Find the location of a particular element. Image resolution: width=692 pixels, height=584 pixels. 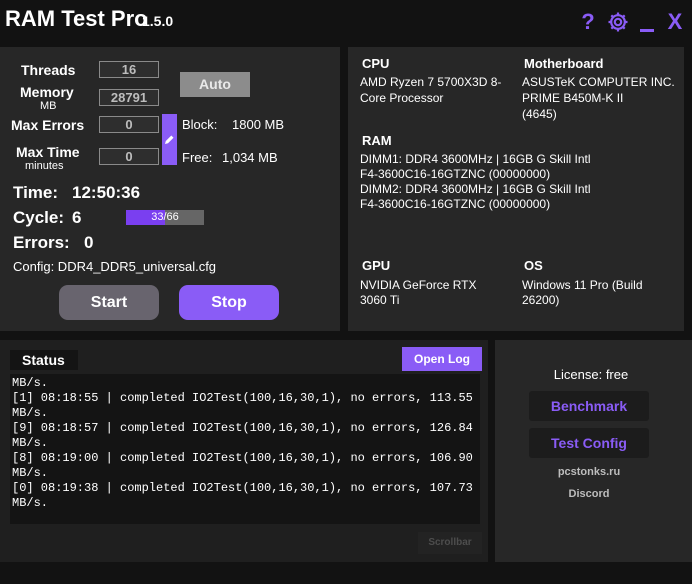

time-label: Time: is located at coordinates (36, 192).